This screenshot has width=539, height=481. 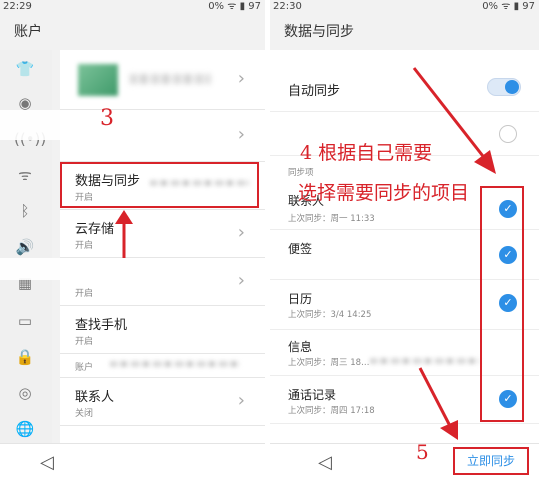 I want to click on status-time: 22:30, so click(x=287, y=6).